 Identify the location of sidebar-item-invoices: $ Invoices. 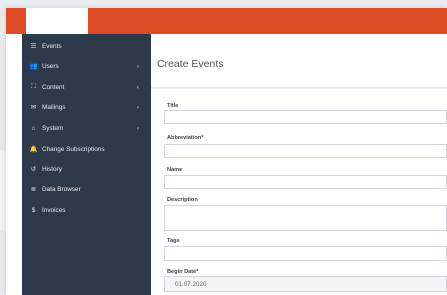
(86, 210).